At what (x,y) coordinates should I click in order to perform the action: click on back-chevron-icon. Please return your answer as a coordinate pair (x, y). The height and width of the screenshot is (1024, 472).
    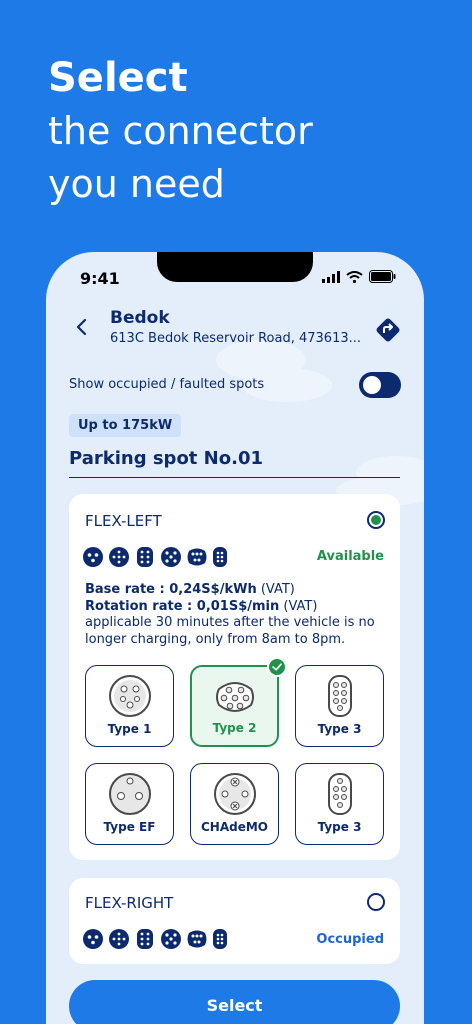
    Looking at the image, I should click on (82, 327).